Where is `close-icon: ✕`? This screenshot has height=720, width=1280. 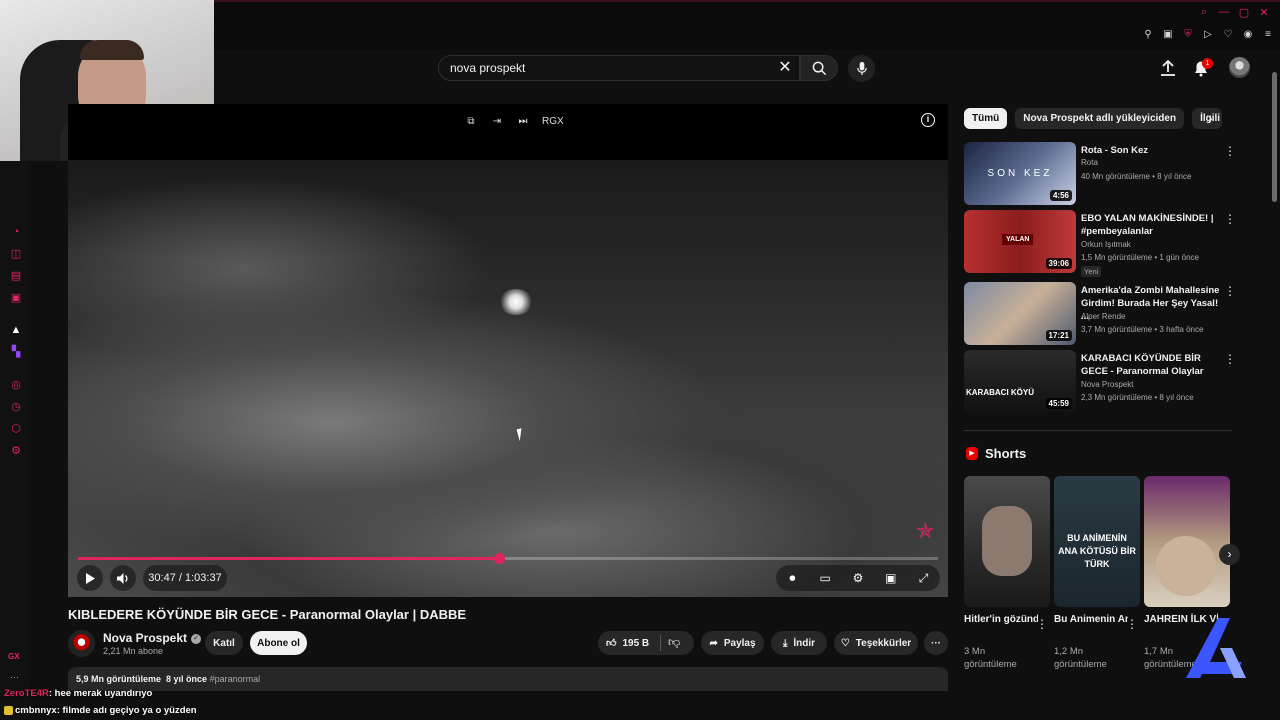 close-icon: ✕ is located at coordinates (1264, 12).